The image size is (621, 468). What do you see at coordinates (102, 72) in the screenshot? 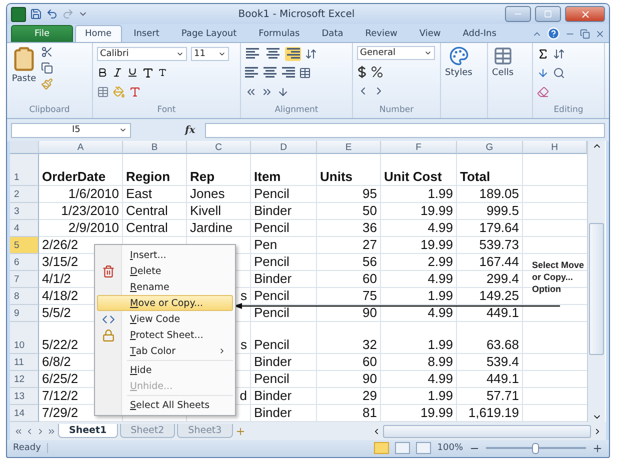
I see `bold-icon` at bounding box center [102, 72].